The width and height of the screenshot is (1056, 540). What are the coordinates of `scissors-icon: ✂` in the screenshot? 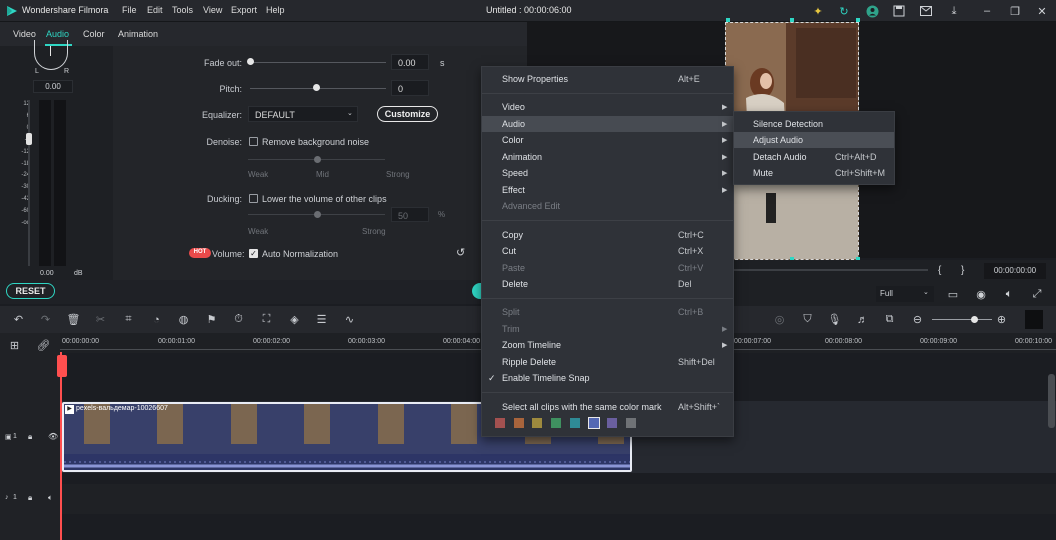 It's located at (100, 319).